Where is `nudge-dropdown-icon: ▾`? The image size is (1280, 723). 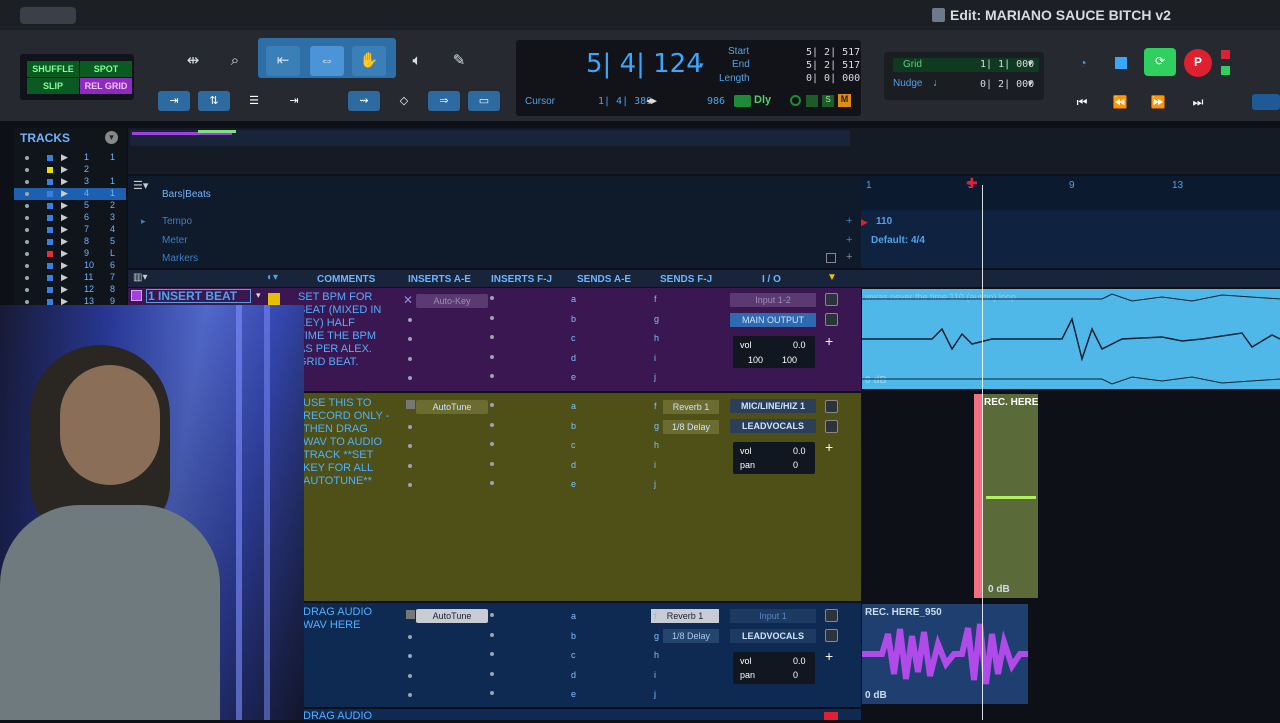
nudge-dropdown-icon: ▾ is located at coordinates (1030, 83).